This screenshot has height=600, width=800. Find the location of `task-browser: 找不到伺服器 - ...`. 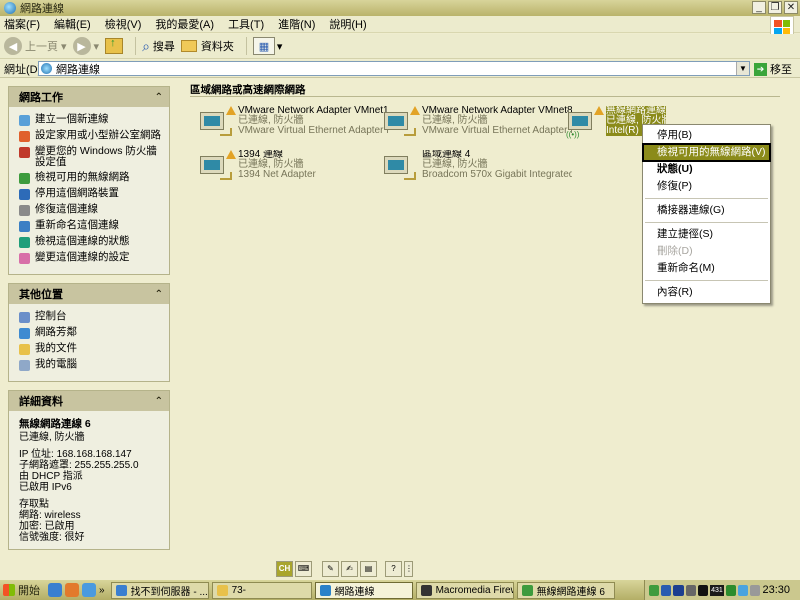

task-browser: 找不到伺服器 - ... is located at coordinates (159, 590).